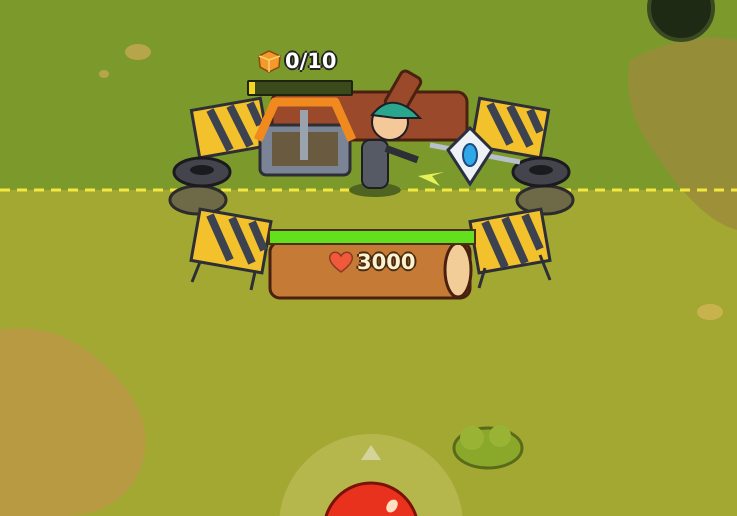 This screenshot has width=737, height=516. What do you see at coordinates (681, 21) in the screenshot?
I see `hole` at bounding box center [681, 21].